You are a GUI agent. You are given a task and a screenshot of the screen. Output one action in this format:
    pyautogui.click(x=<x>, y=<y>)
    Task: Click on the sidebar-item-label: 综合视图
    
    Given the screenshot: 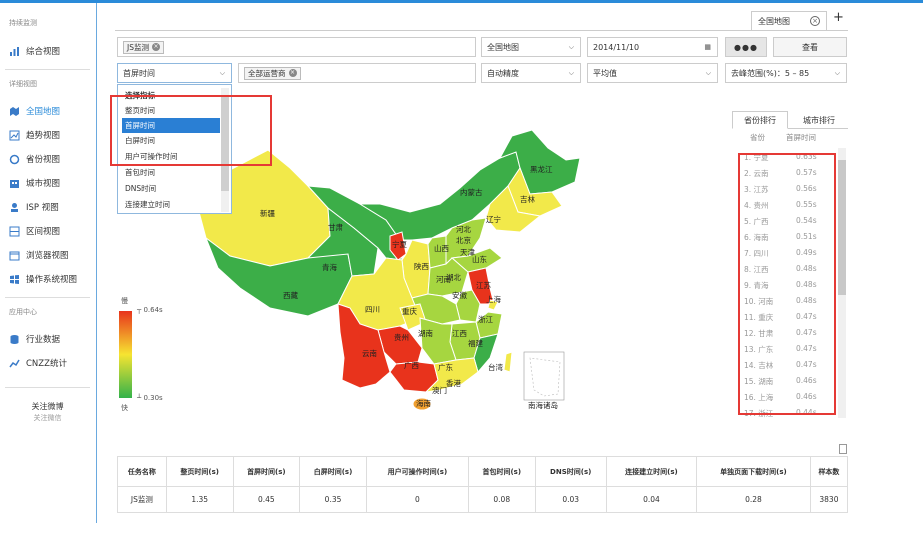 What is the action you would take?
    pyautogui.click(x=43, y=52)
    